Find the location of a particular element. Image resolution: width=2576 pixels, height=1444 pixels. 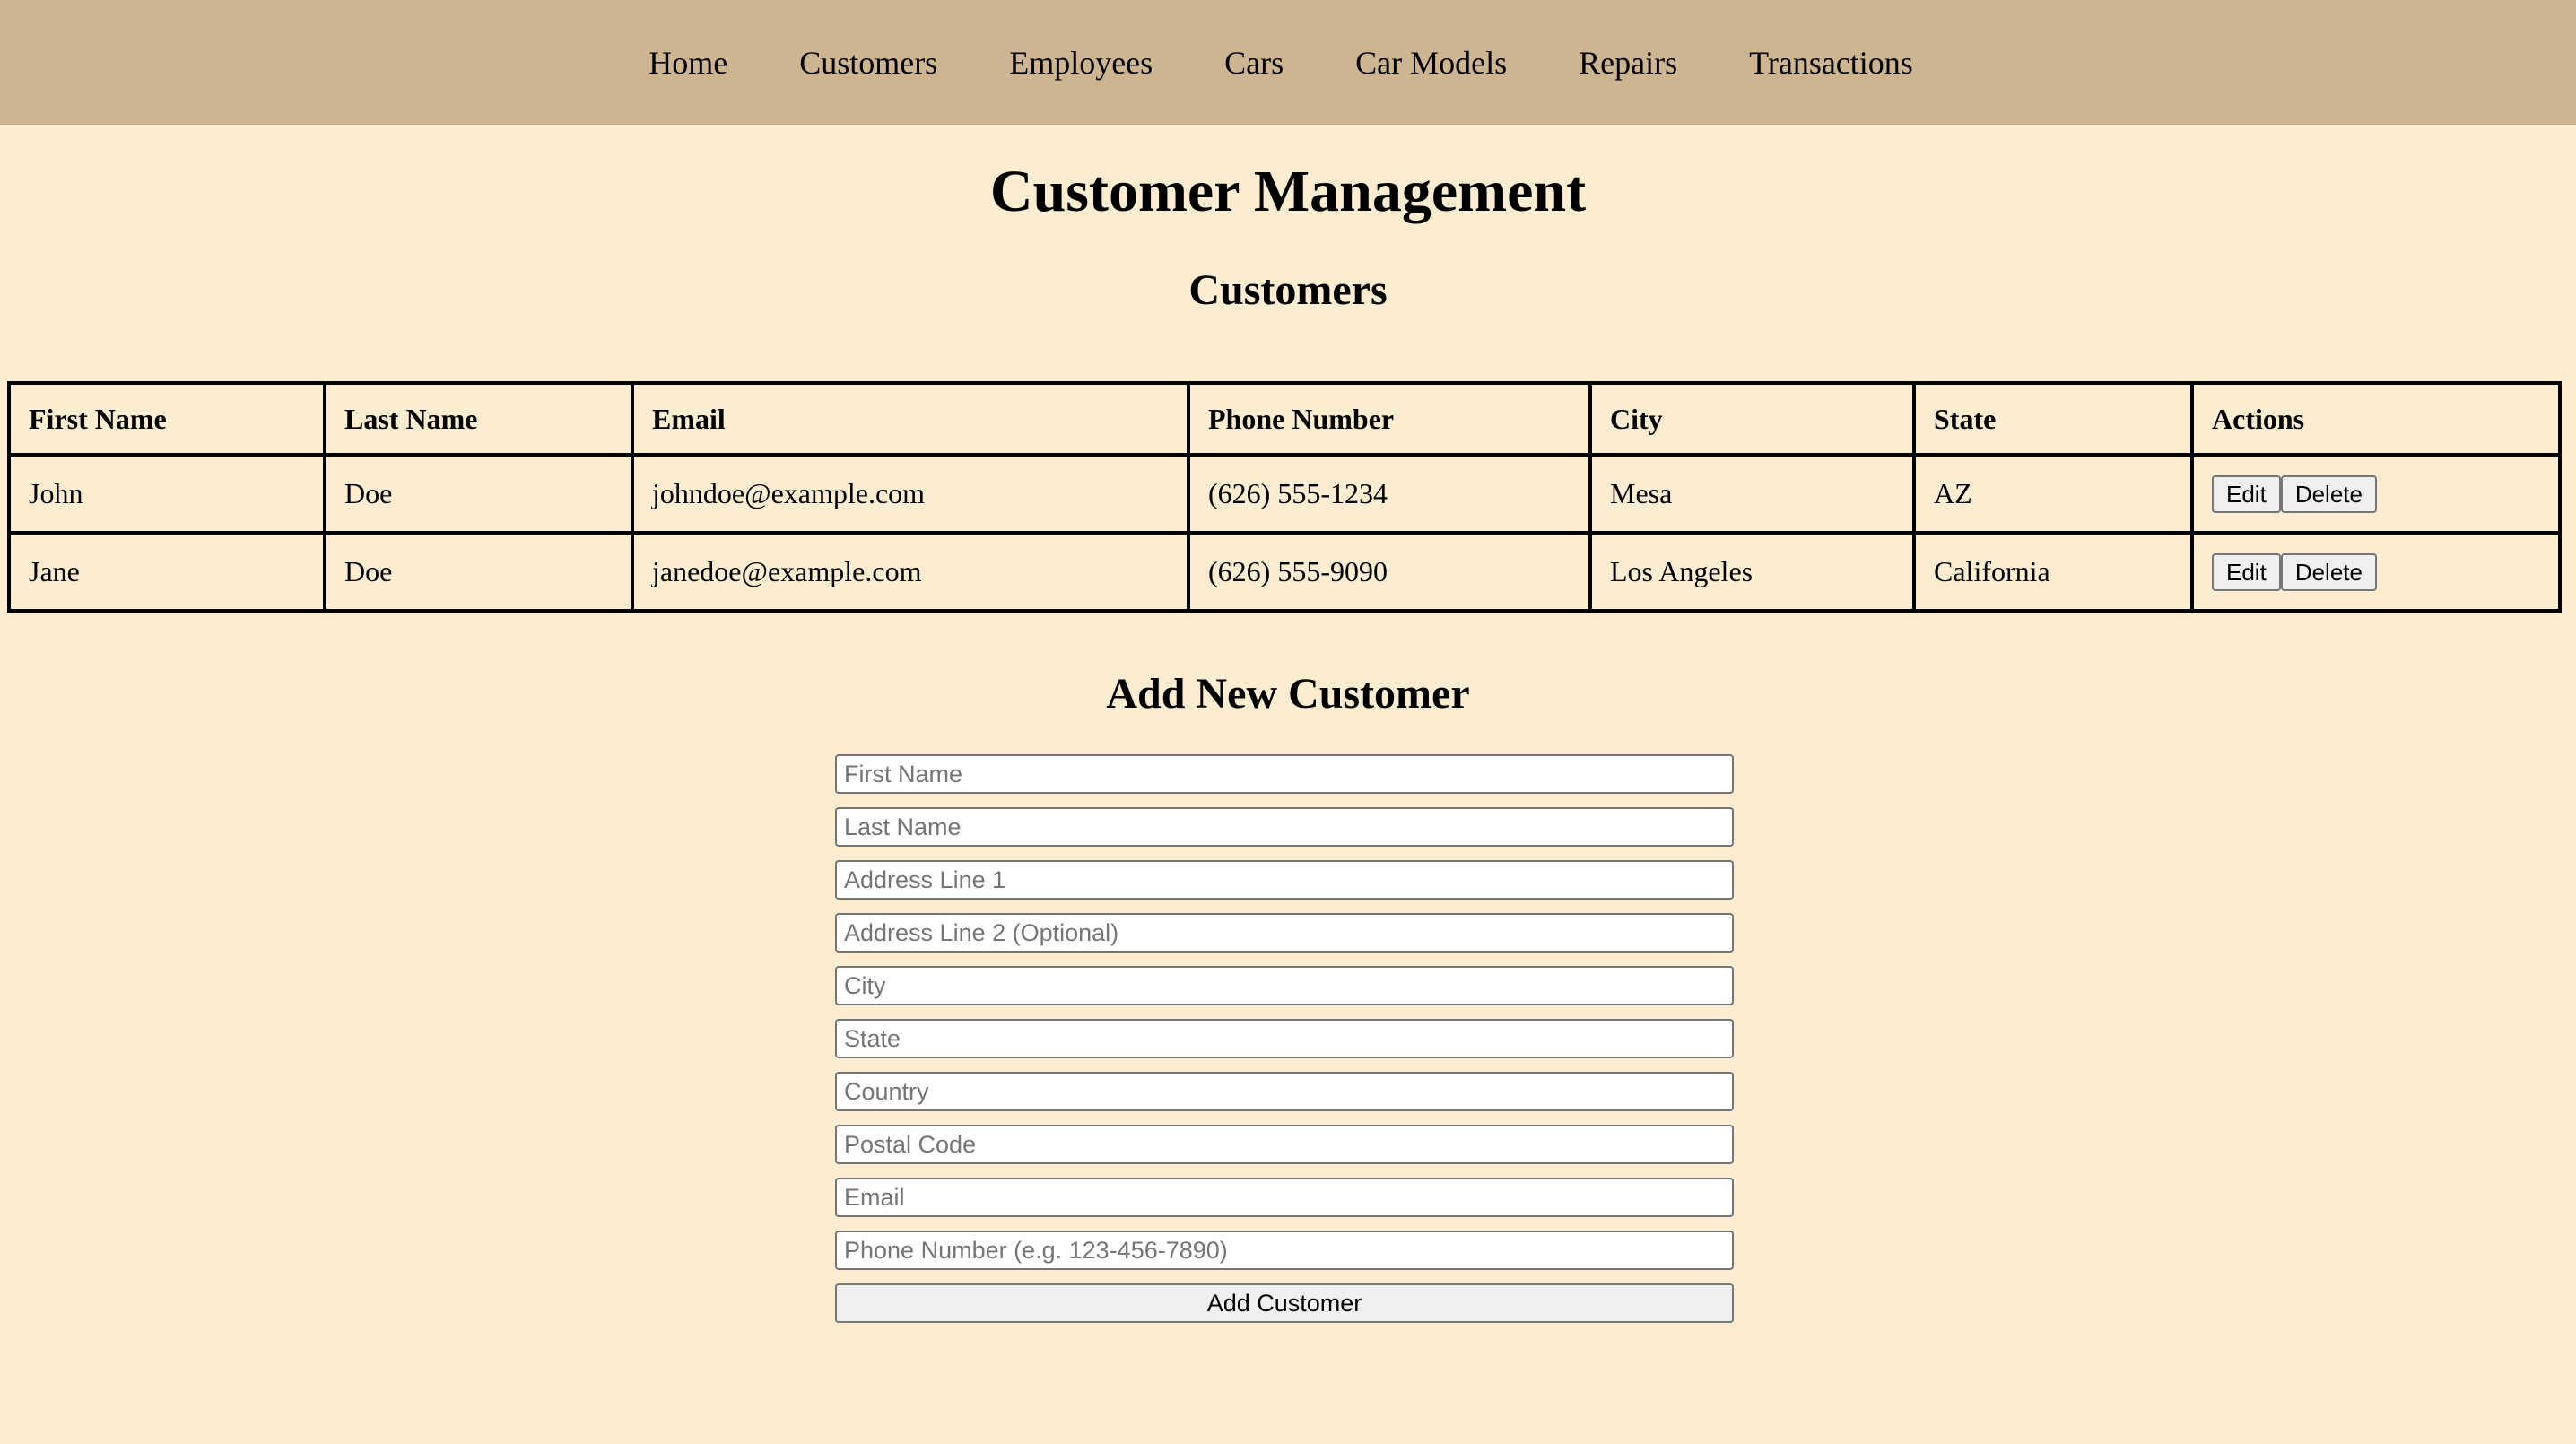

phone-number-input is located at coordinates (1284, 1250).